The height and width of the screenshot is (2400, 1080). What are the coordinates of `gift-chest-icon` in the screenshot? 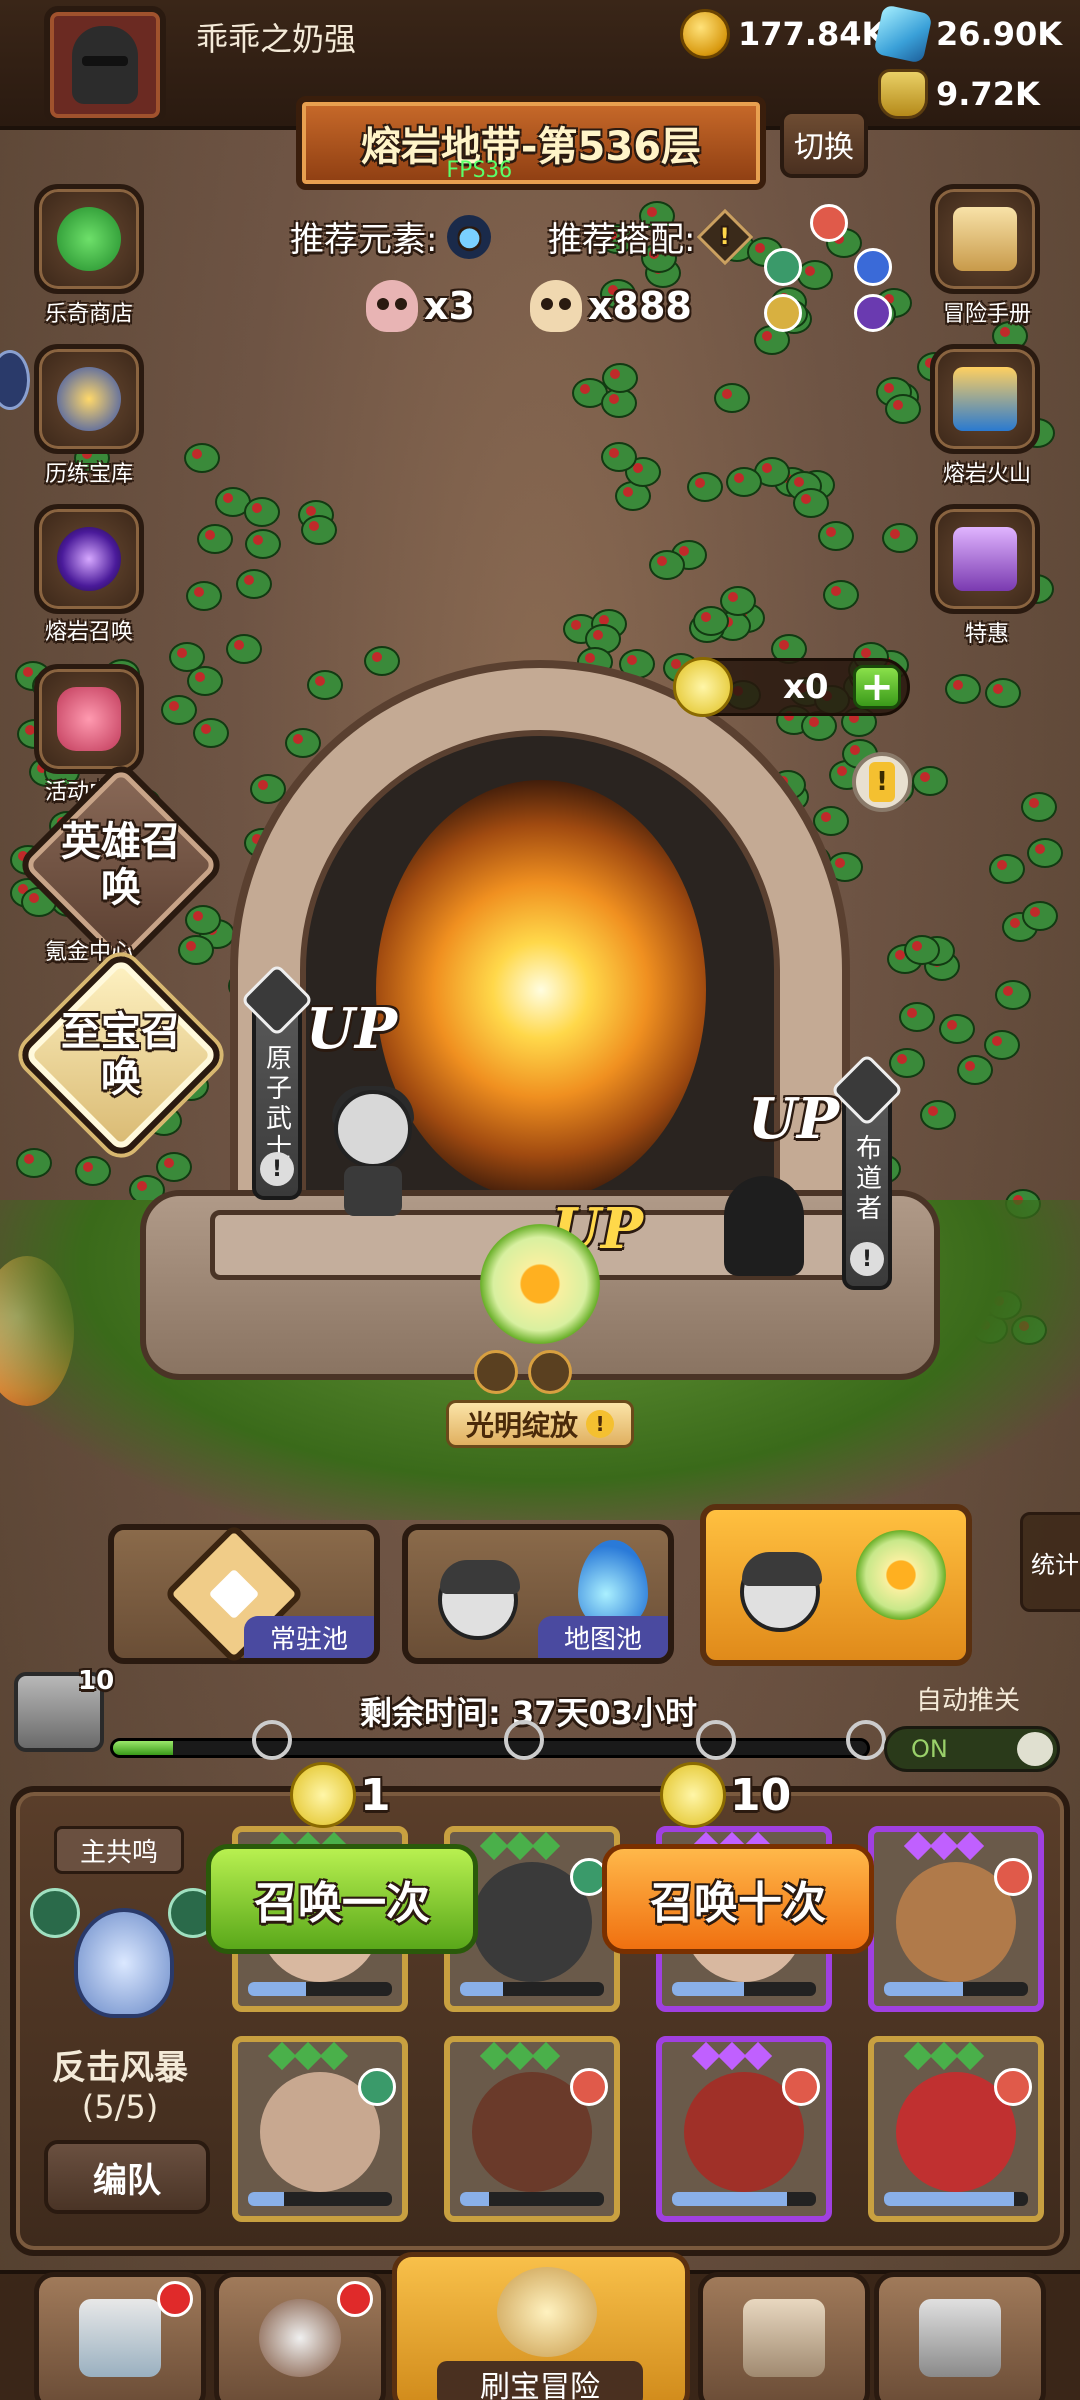 It's located at (985, 559).